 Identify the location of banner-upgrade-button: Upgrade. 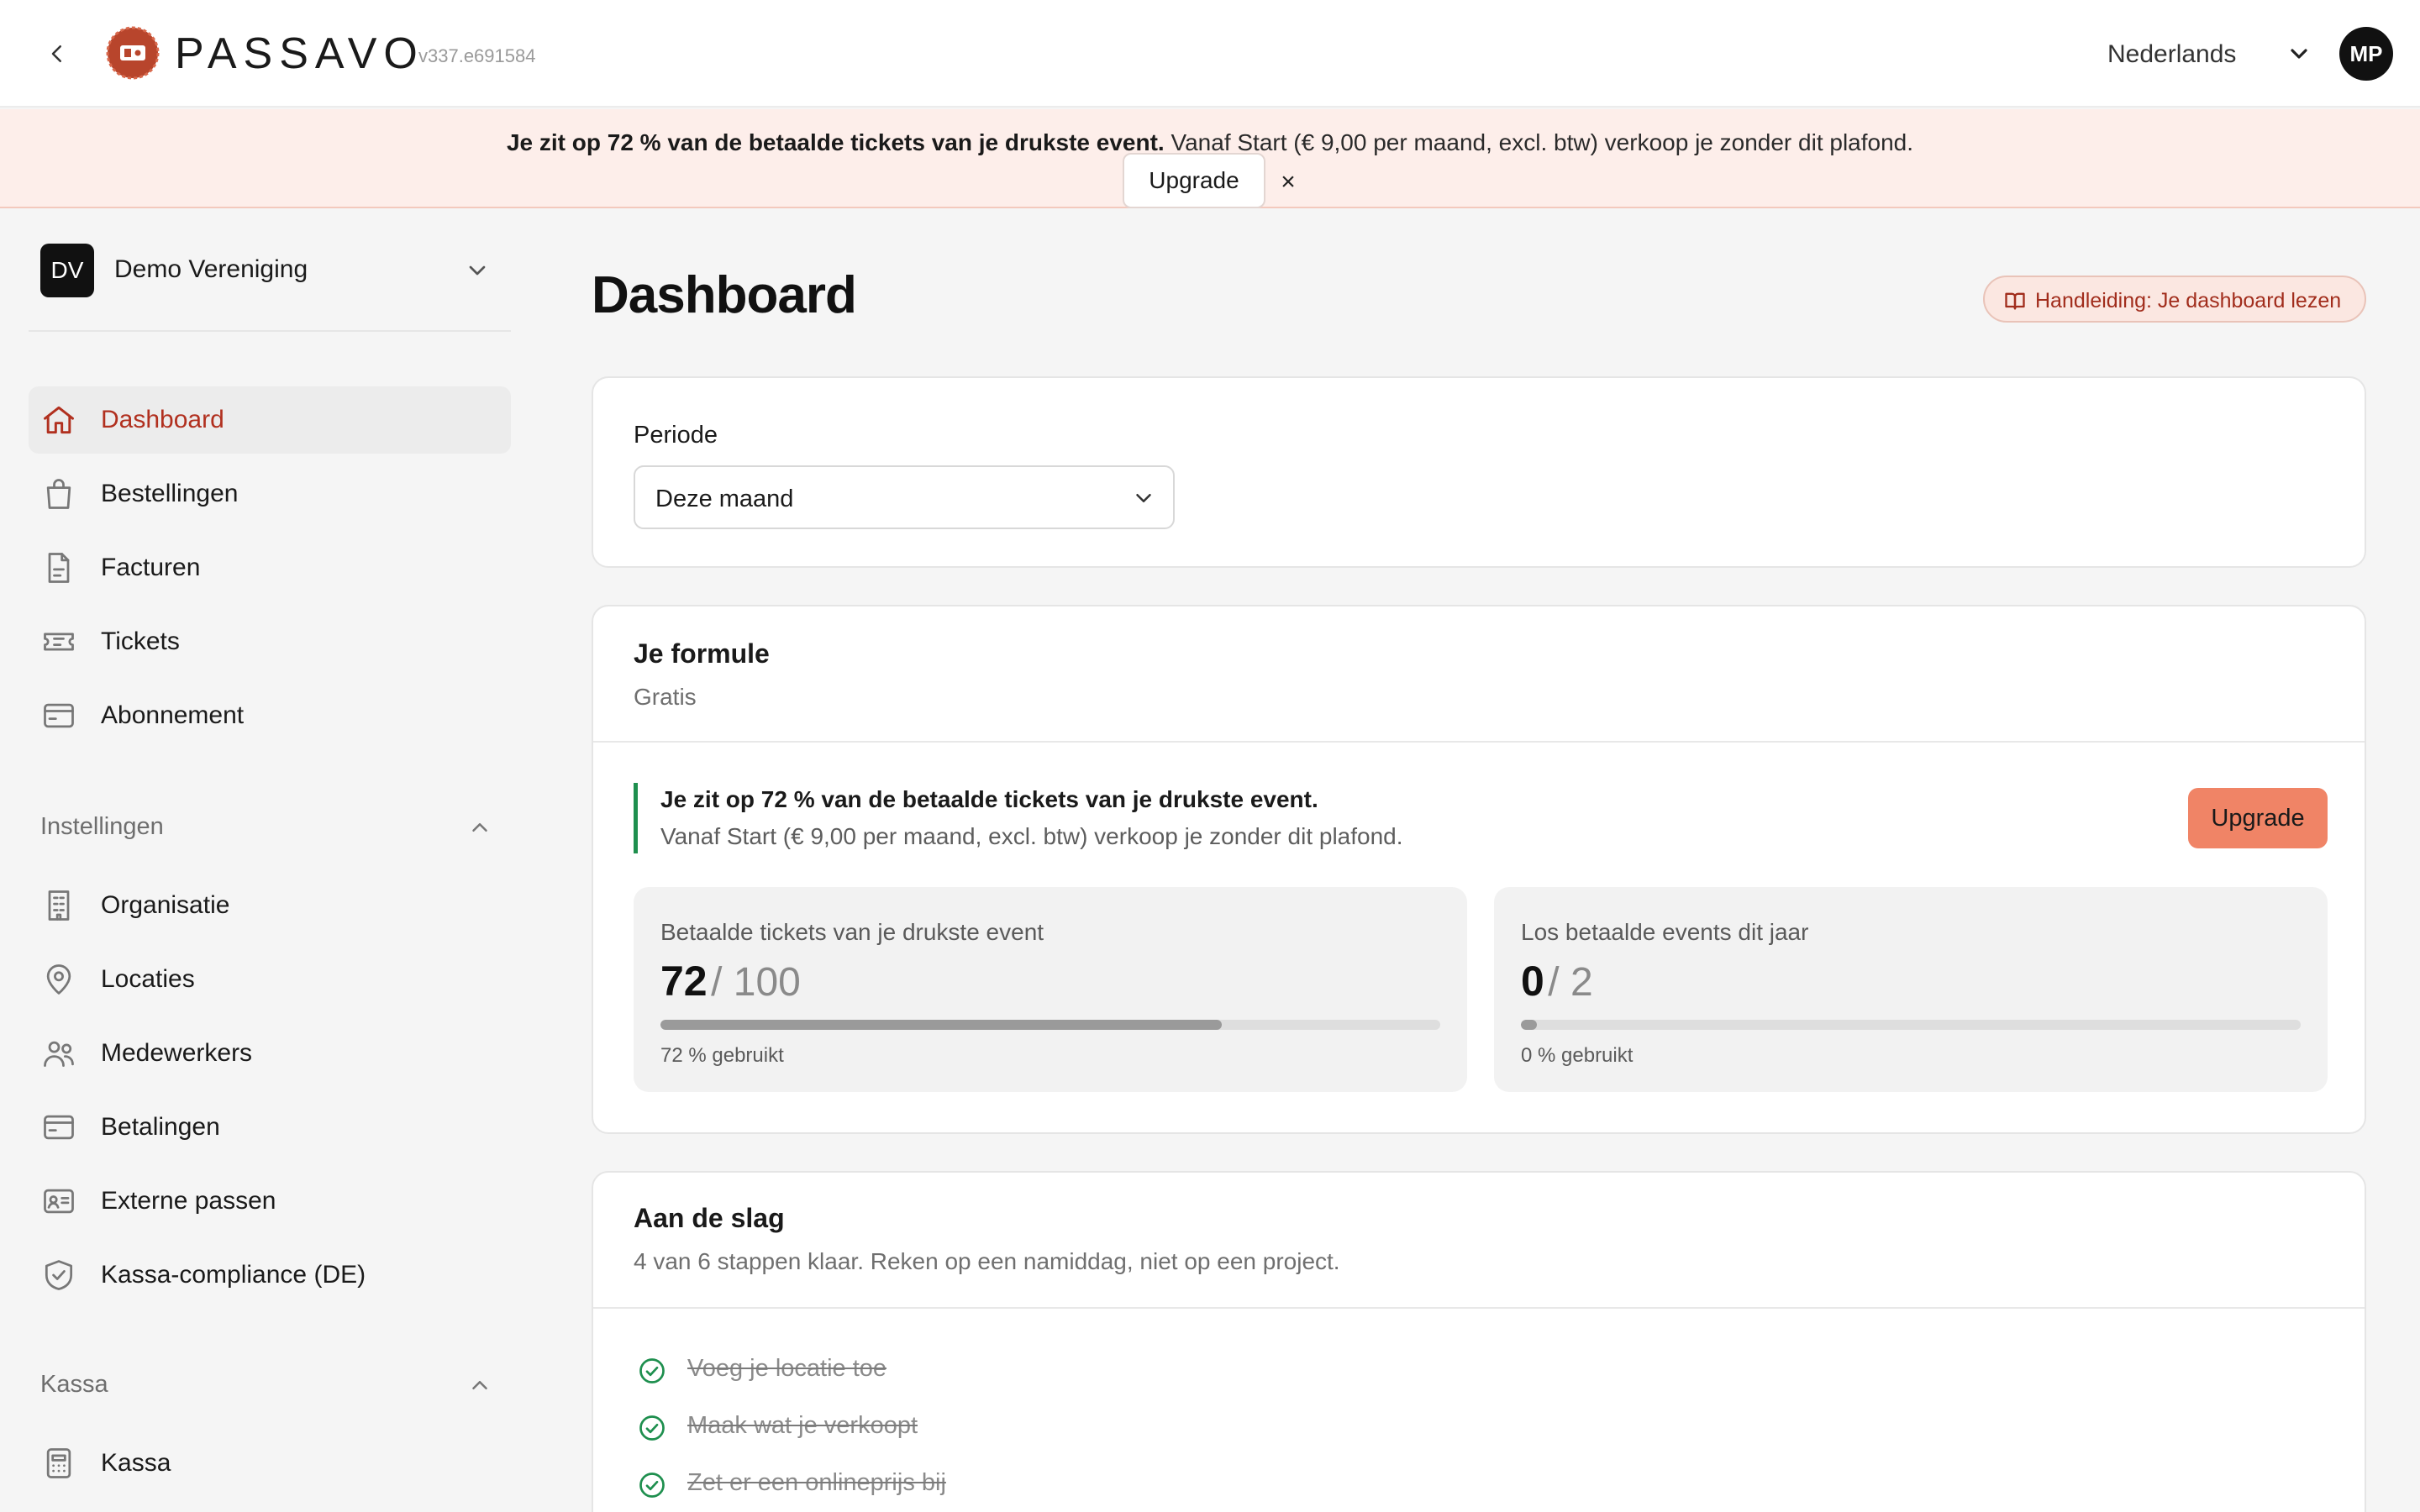
(1194, 180).